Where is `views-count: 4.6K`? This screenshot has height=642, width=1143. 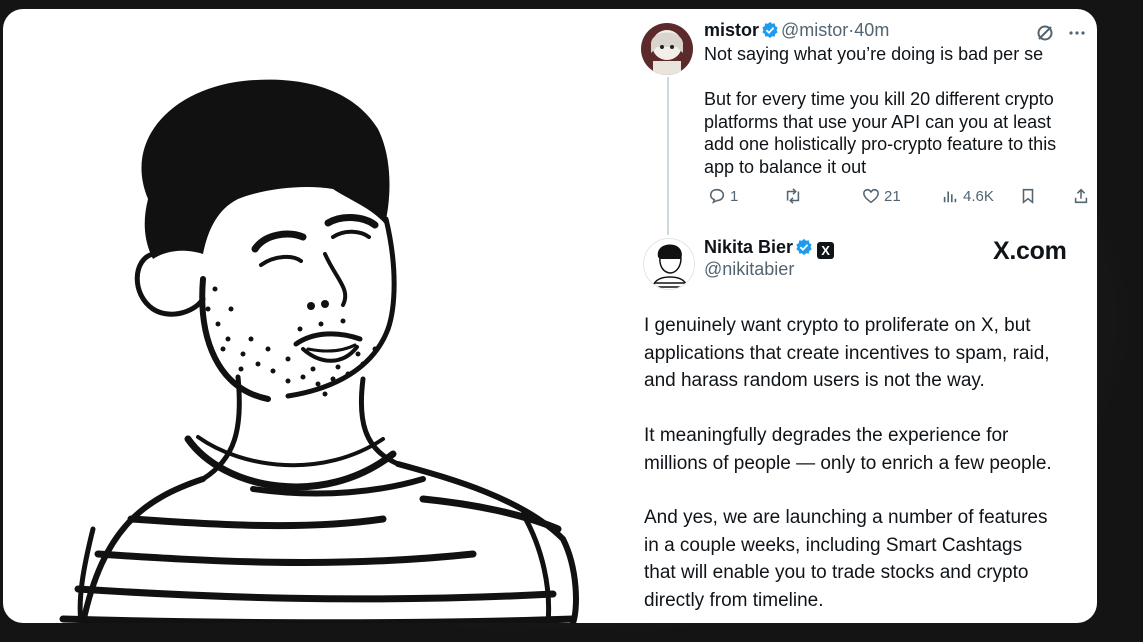
views-count: 4.6K is located at coordinates (978, 196).